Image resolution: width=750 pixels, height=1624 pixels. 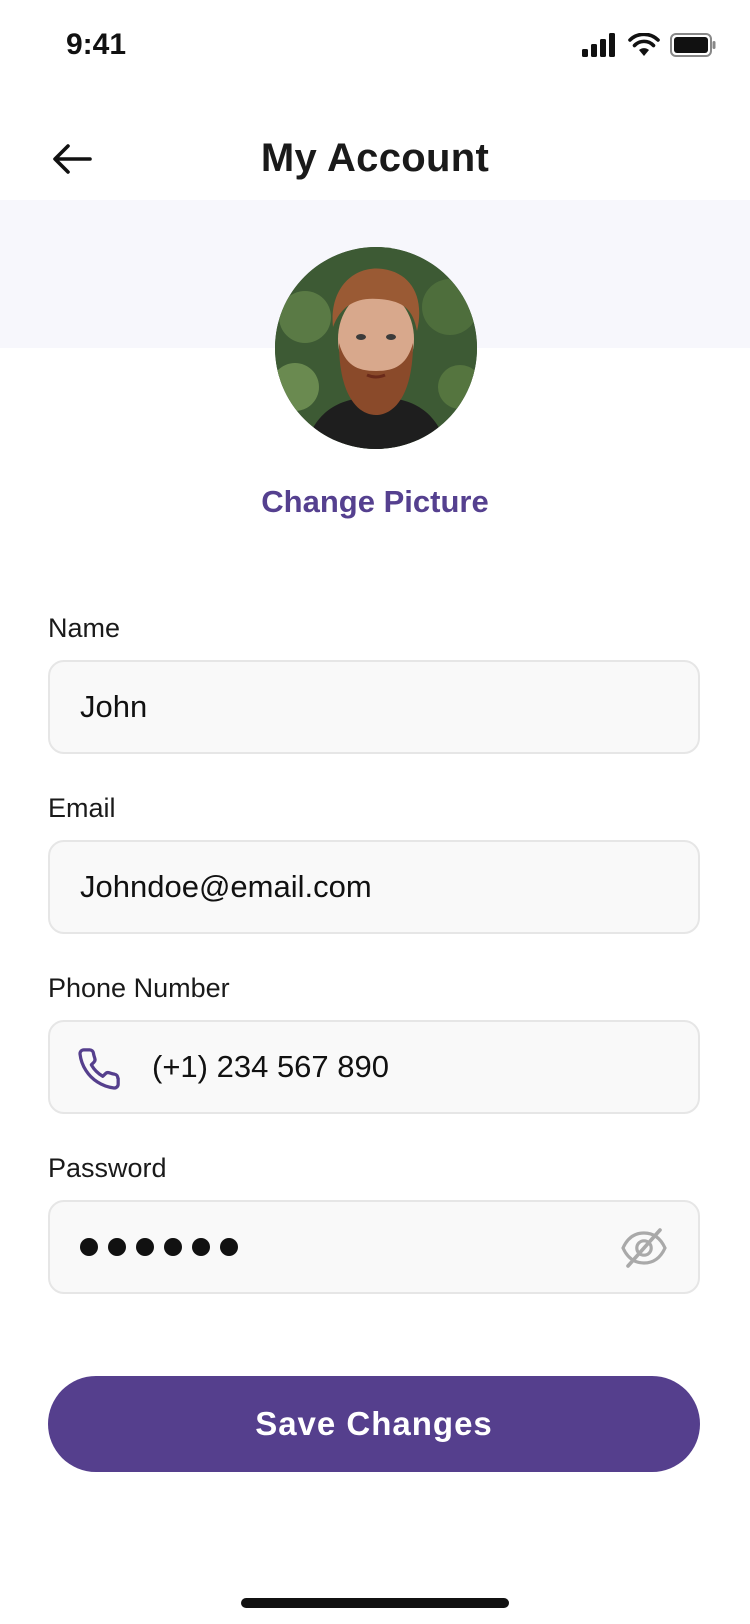 What do you see at coordinates (99, 1069) in the screenshot?
I see `phone-icon` at bounding box center [99, 1069].